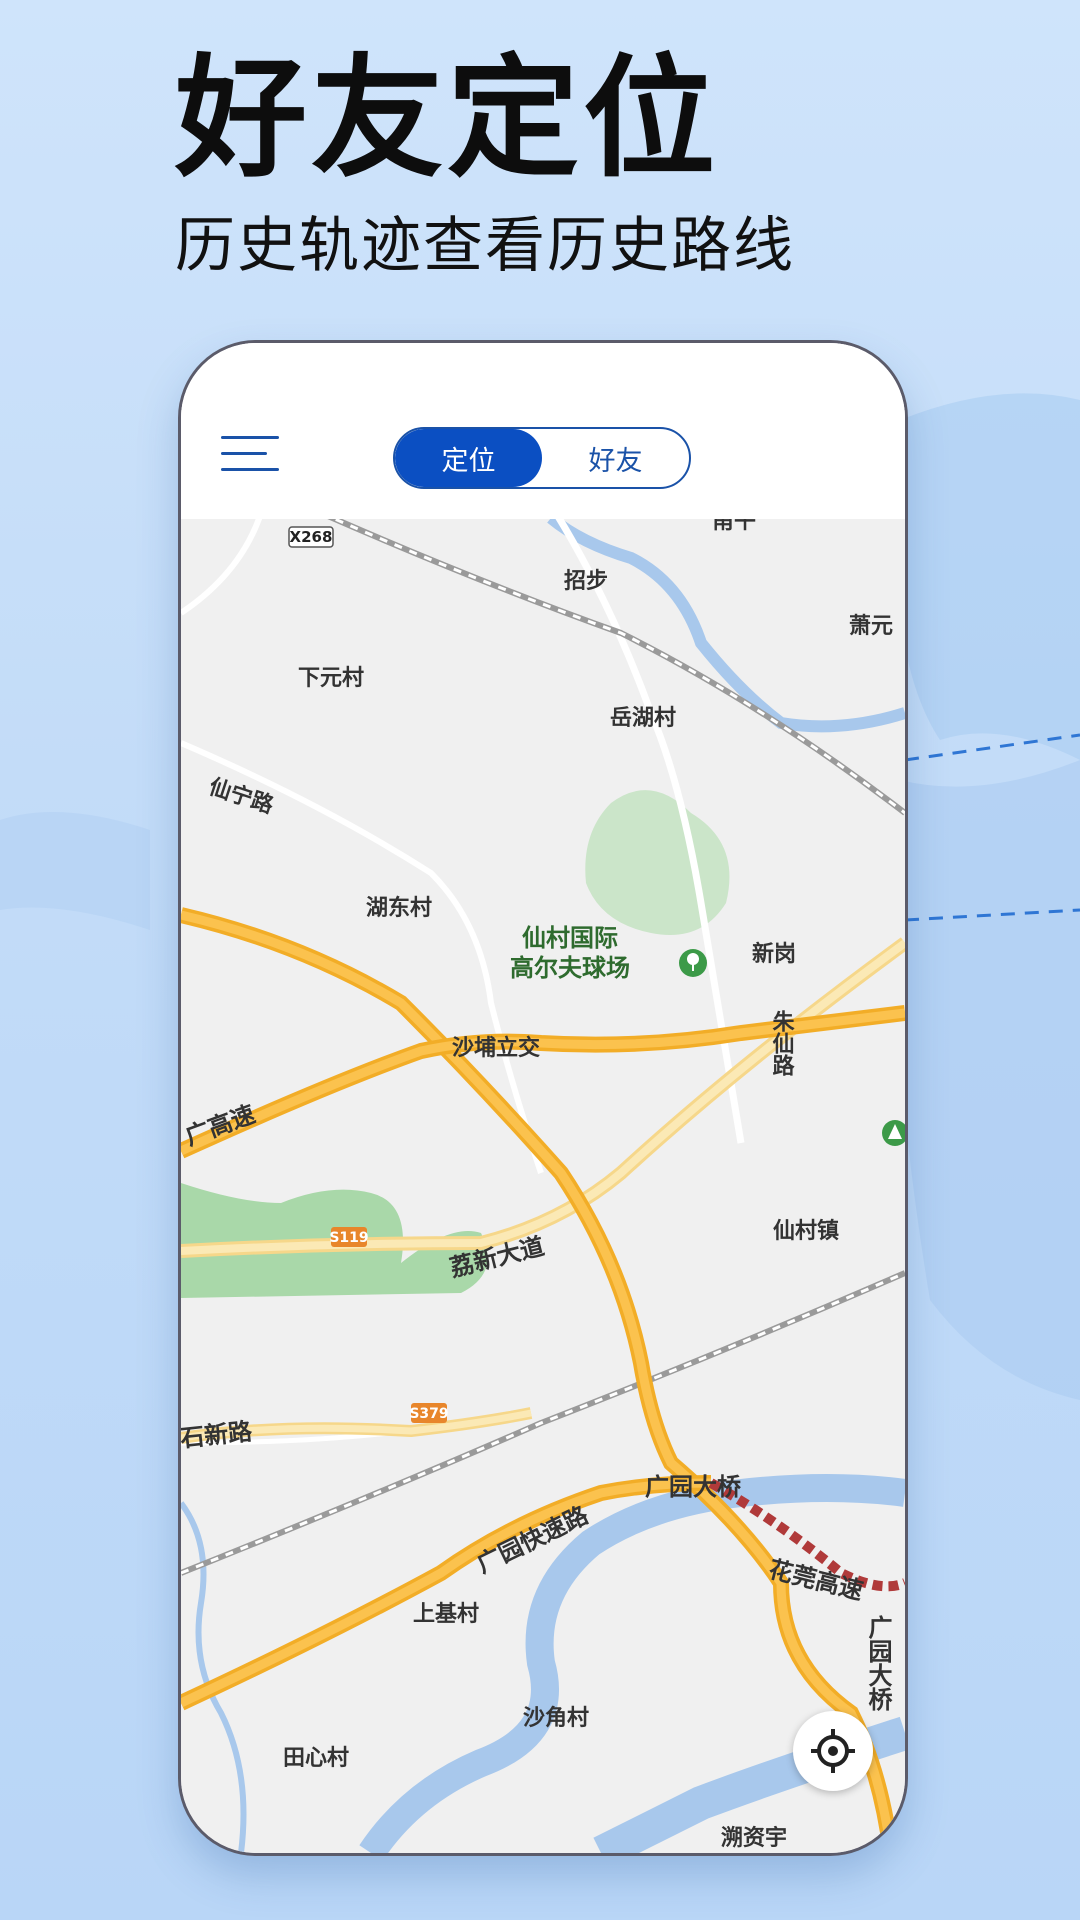 The image size is (1080, 1920). I want to click on svg-text: S119, so click(348, 1238).